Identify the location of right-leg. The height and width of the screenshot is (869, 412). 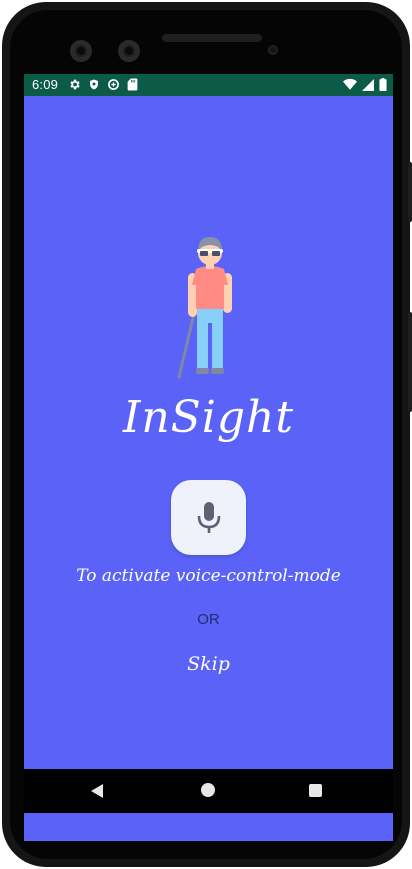
(217, 345).